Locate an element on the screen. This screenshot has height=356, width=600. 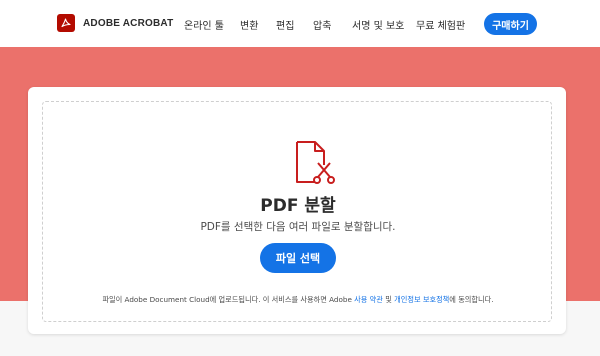
acrobat-logo-icon is located at coordinates (66, 23).